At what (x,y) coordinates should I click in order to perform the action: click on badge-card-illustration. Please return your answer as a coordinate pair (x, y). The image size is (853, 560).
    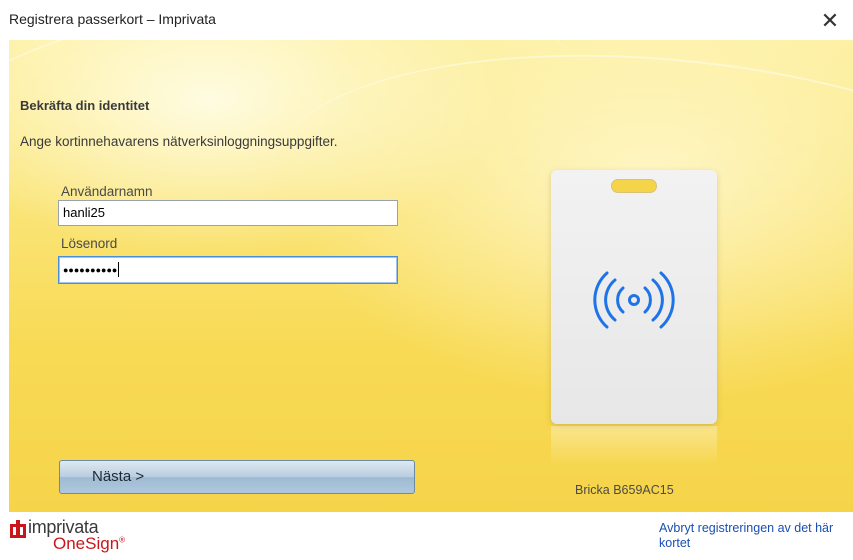
    Looking at the image, I should click on (634, 297).